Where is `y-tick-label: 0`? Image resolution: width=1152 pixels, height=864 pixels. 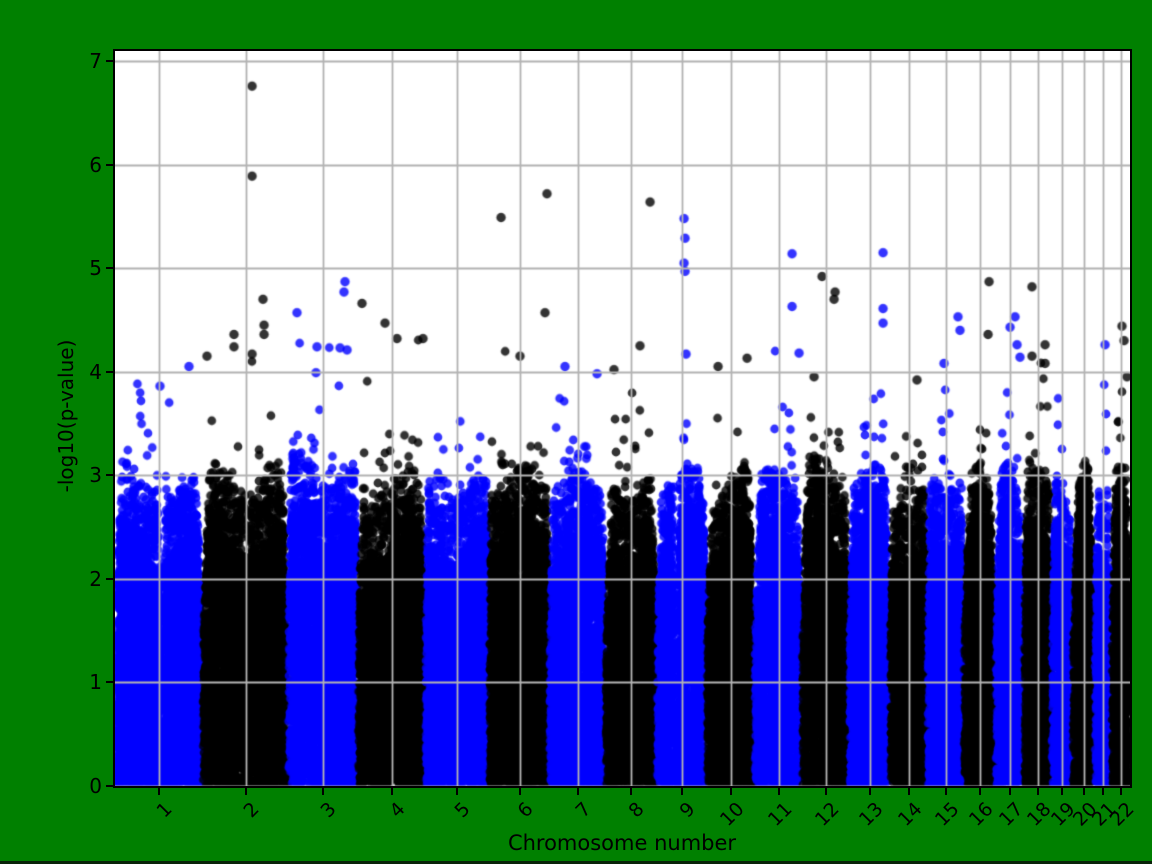 y-tick-label: 0 is located at coordinates (95, 785).